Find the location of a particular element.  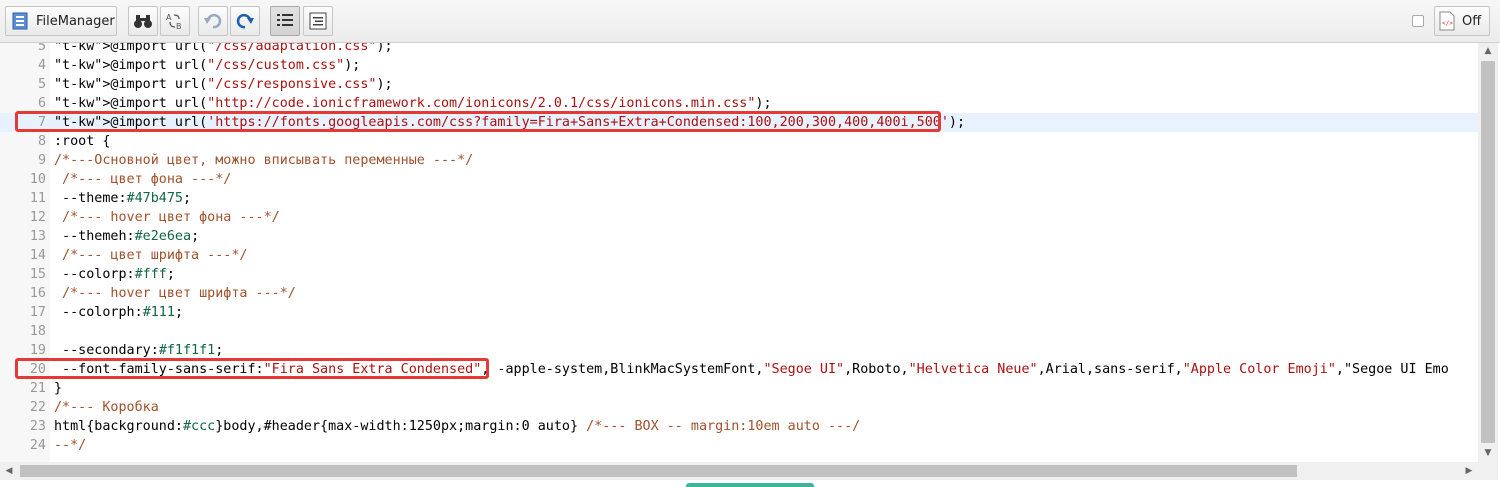

horizontal-scroll-thumb is located at coordinates (658, 471).